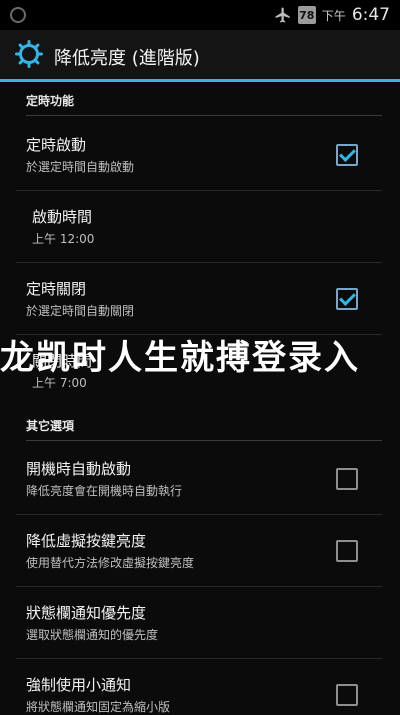  What do you see at coordinates (80, 311) in the screenshot?
I see `row-summary: 於選定時間自動關閉` at bounding box center [80, 311].